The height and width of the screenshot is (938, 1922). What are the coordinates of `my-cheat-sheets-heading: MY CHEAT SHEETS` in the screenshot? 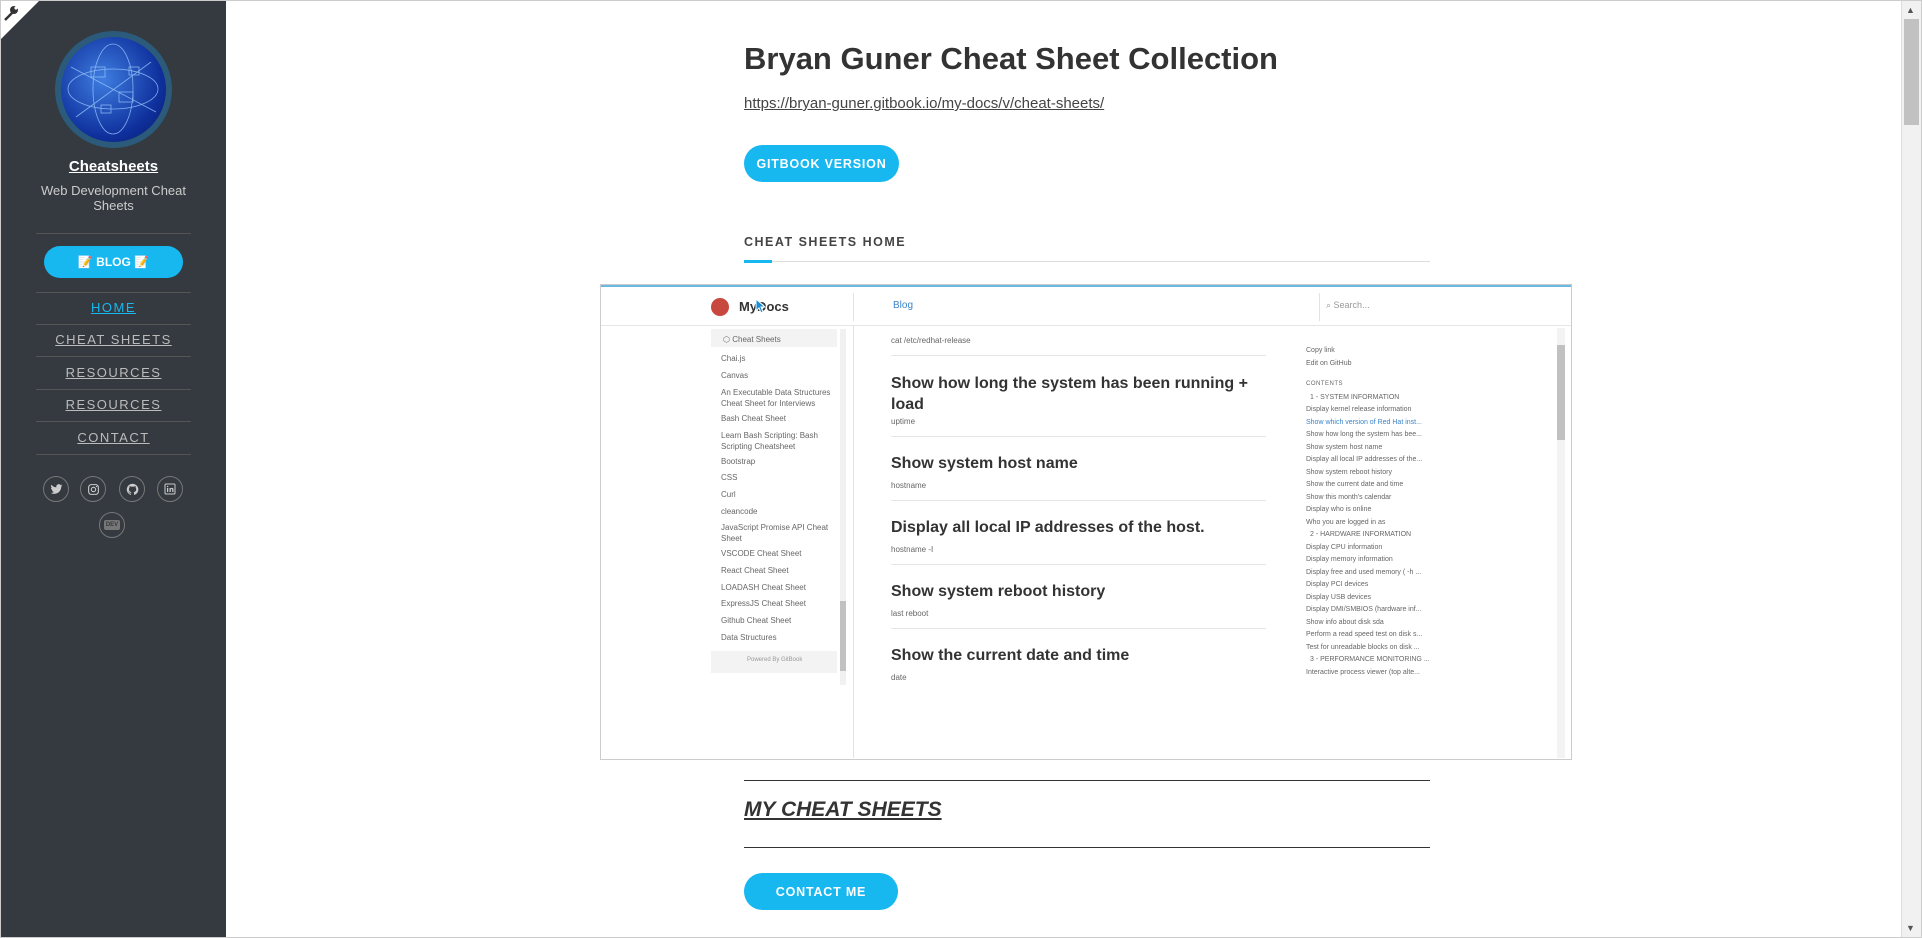 It's located at (843, 810).